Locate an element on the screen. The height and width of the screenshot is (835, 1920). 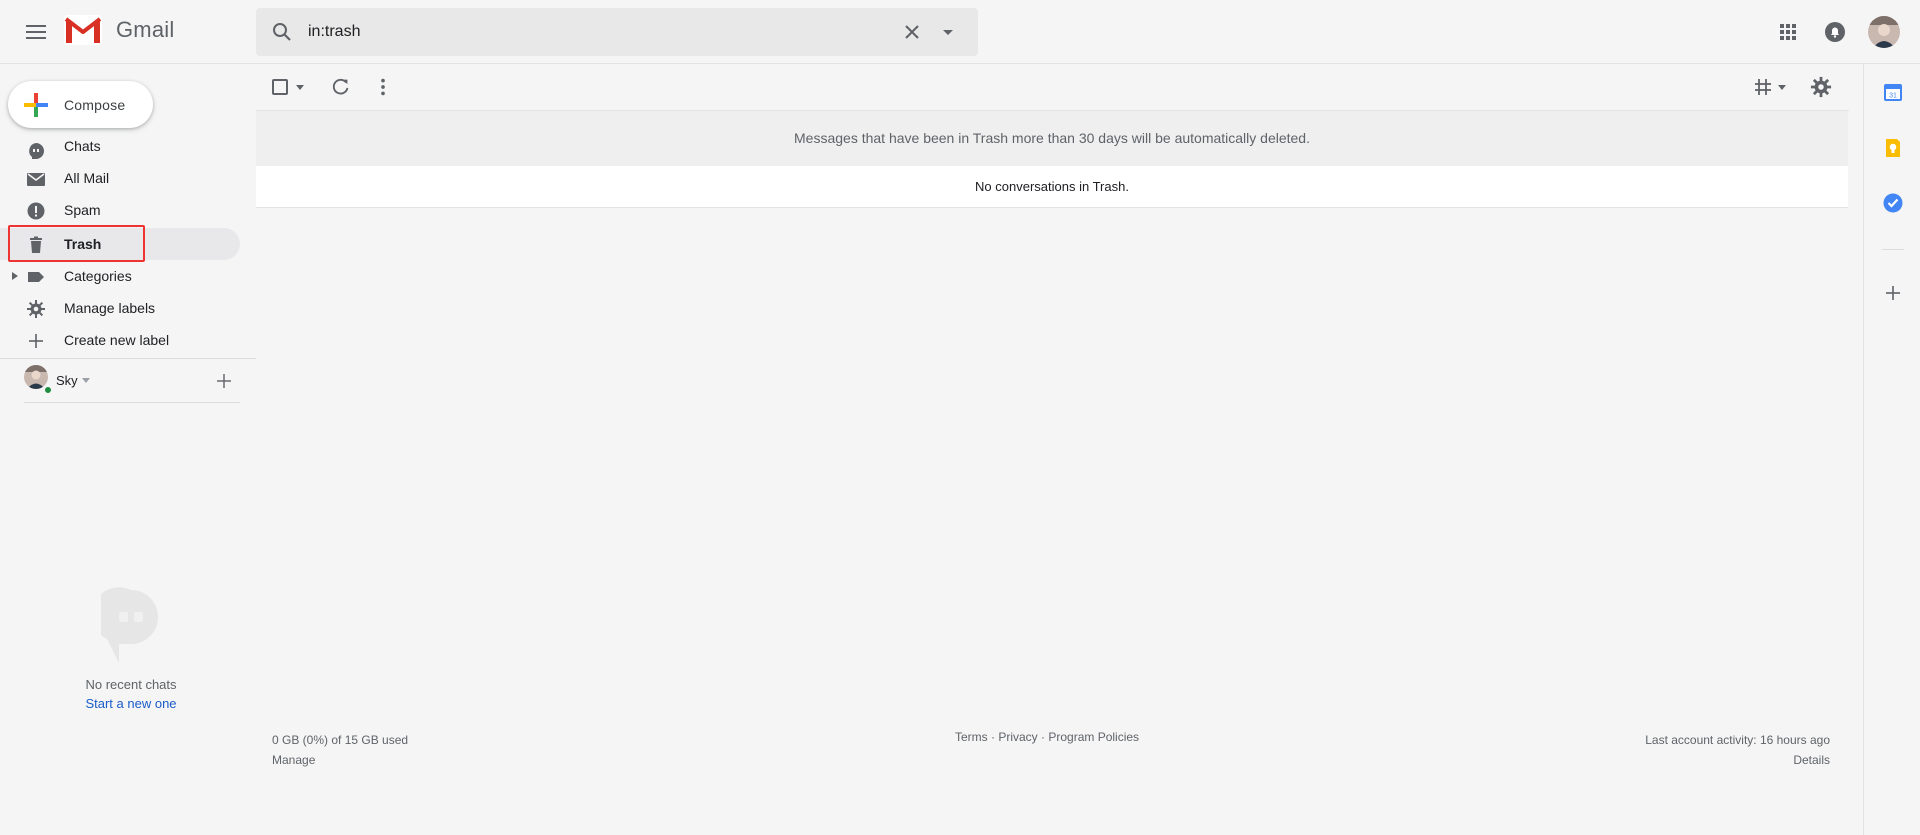
gmail-m-icon is located at coordinates (83, 30).